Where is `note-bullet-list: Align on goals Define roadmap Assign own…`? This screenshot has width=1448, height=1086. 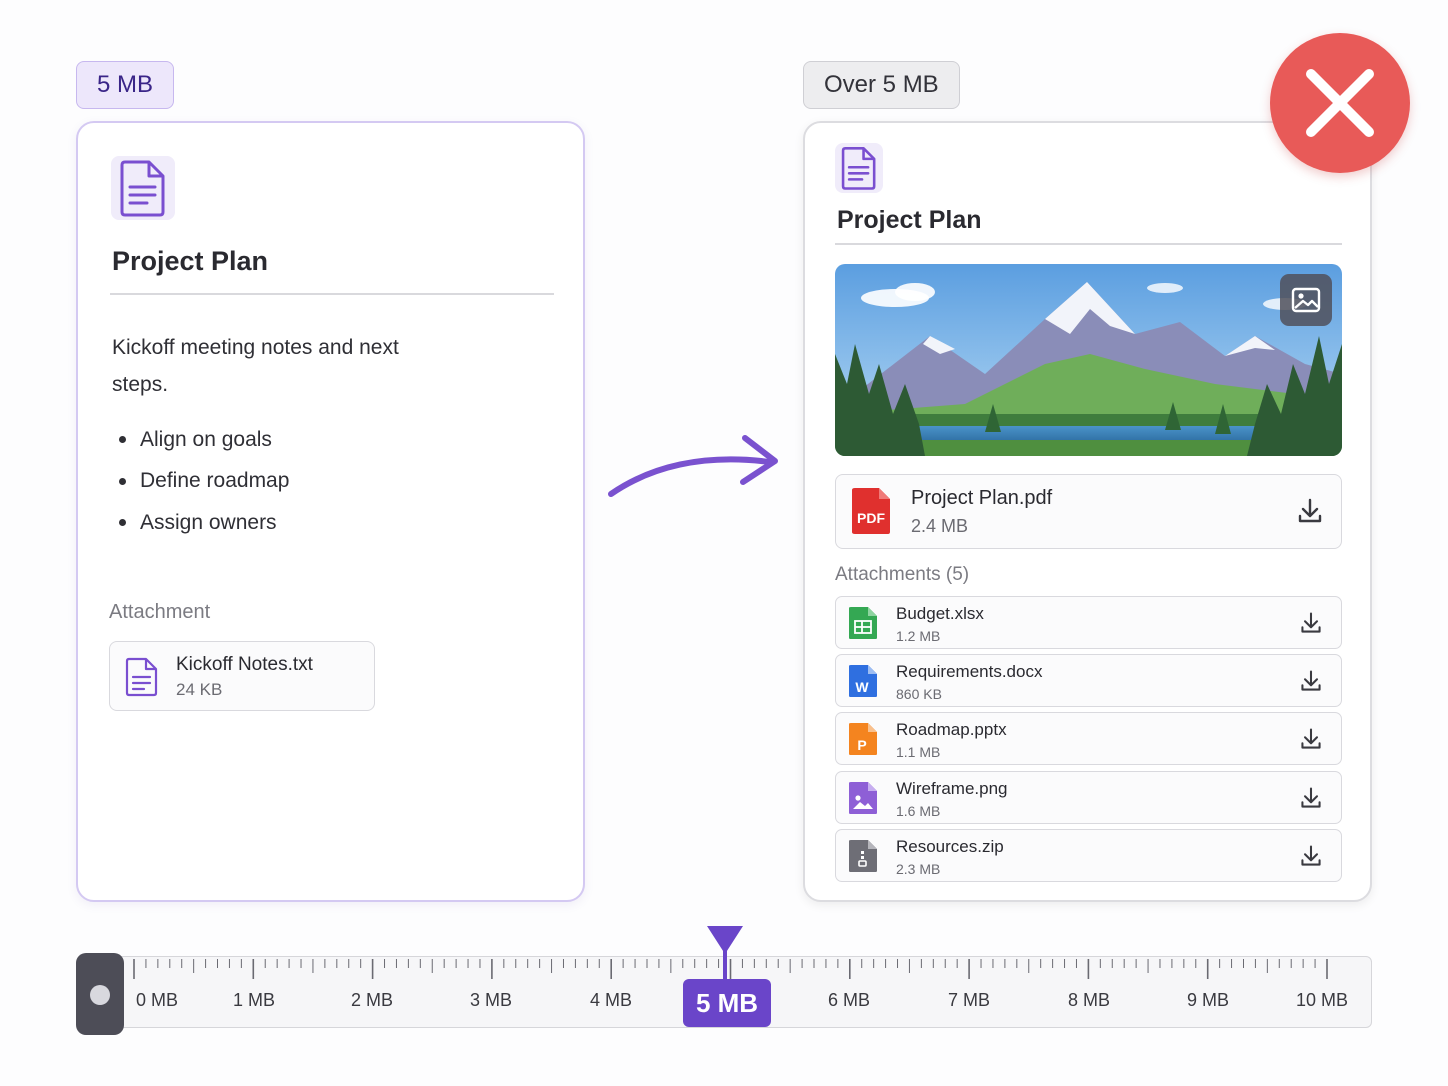
note-bullet-list: Align on goals Define roadmap Assign own… is located at coordinates (200, 481).